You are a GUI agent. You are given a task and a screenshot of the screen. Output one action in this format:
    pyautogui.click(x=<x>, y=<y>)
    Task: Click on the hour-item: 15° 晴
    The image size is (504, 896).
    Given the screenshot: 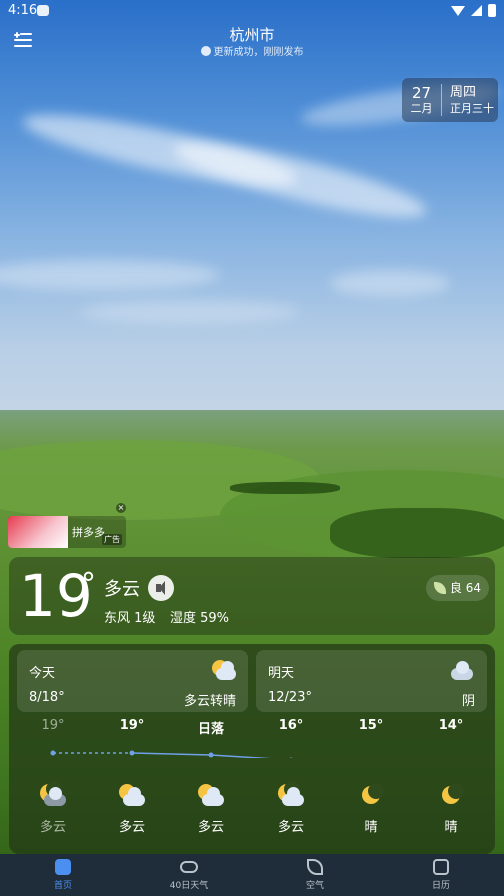 What is the action you would take?
    pyautogui.click(x=371, y=776)
    